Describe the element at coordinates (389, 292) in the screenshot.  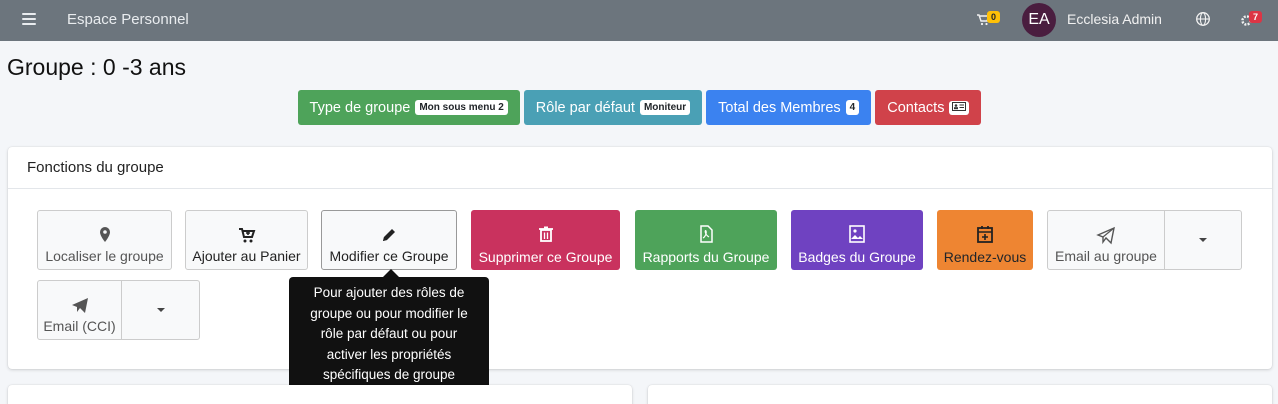
I see `tooltip-line: Pour ajouter des rôles de` at that location.